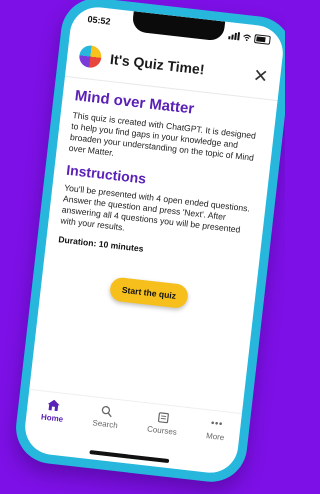 The width and height of the screenshot is (320, 494). Describe the element at coordinates (99, 20) in the screenshot. I see `status-time: 05:52` at that location.